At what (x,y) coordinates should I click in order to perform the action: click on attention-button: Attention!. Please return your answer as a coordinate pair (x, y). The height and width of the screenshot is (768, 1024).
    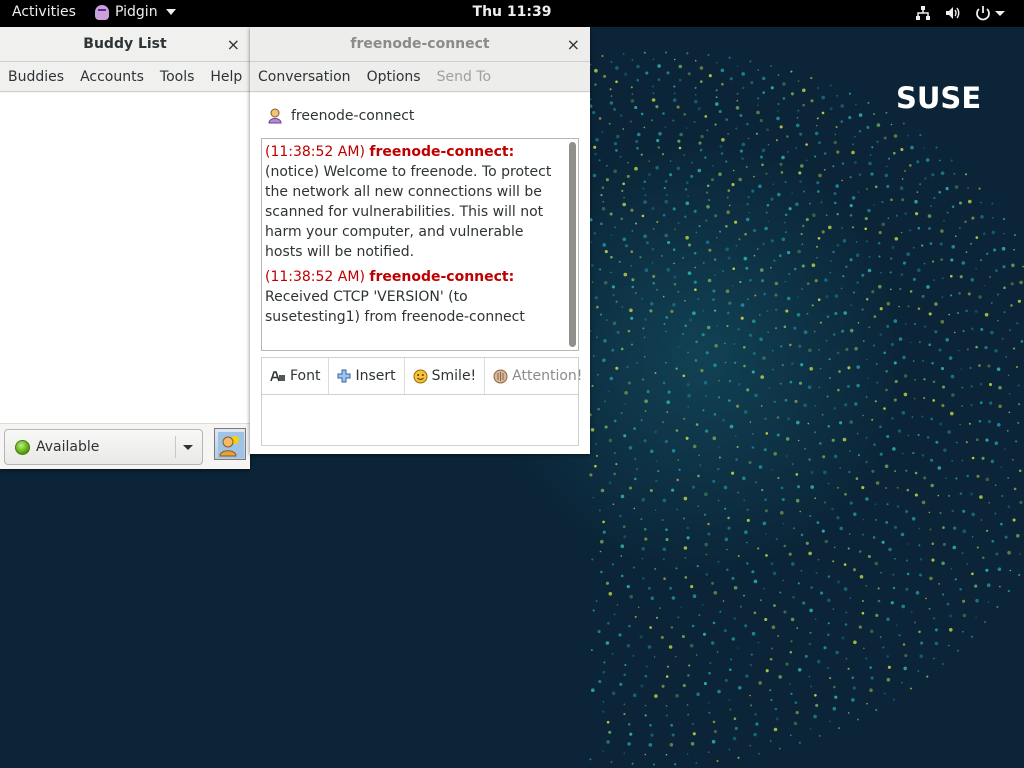
    Looking at the image, I should click on (537, 376).